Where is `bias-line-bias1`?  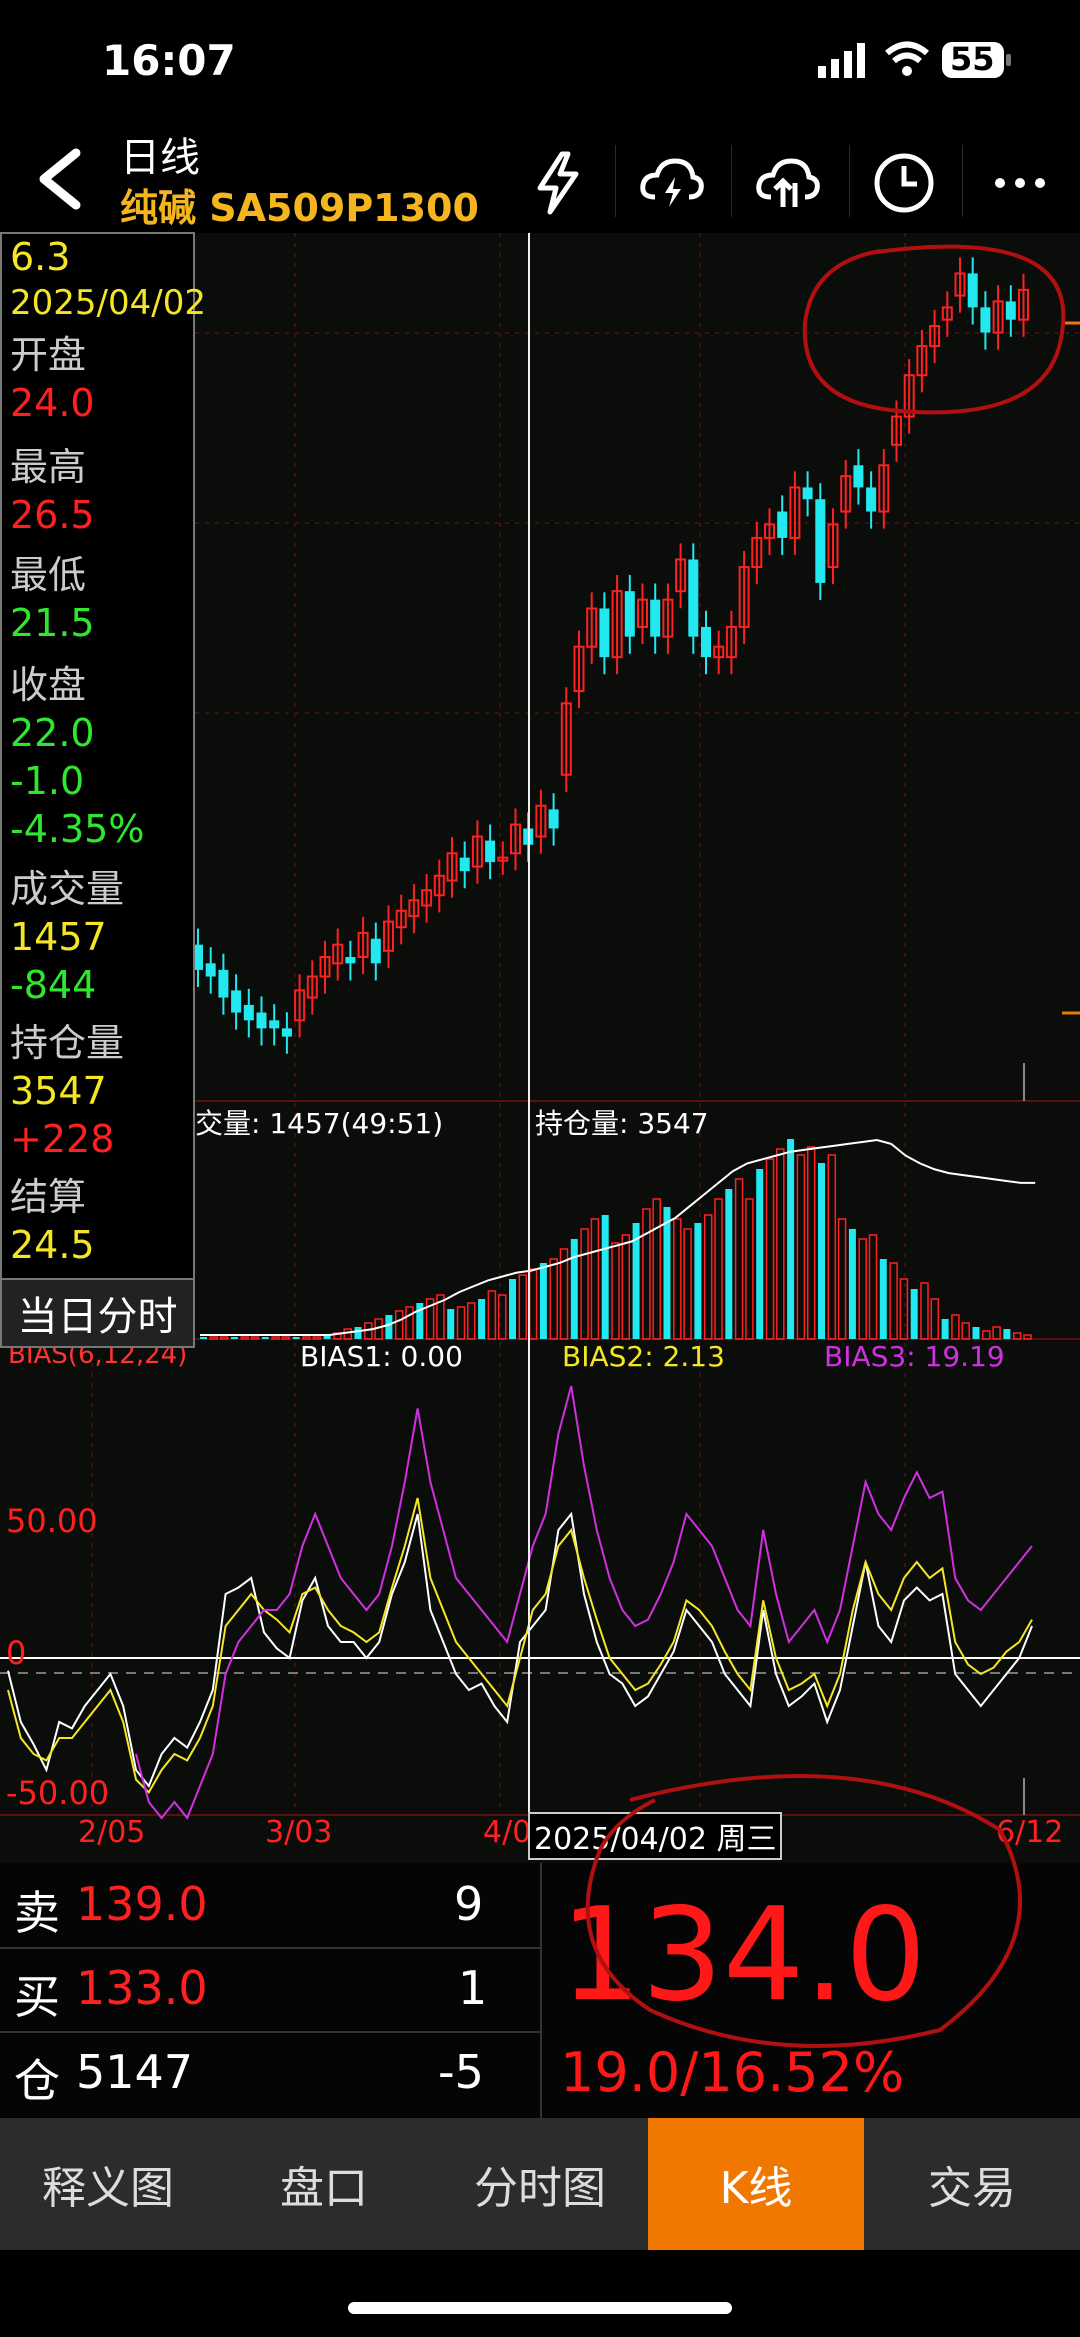
bias-line-bias1 is located at coordinates (520, 1649).